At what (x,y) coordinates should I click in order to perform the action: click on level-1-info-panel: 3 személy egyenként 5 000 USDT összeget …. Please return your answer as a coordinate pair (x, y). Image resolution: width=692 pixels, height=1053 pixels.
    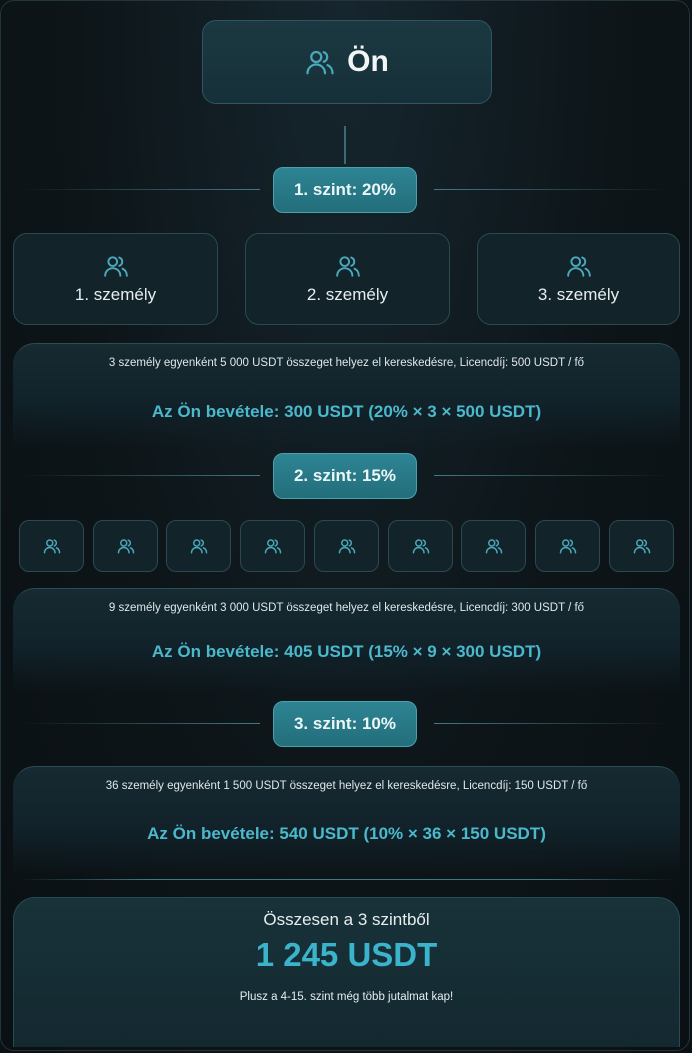
    Looking at the image, I should click on (346, 395).